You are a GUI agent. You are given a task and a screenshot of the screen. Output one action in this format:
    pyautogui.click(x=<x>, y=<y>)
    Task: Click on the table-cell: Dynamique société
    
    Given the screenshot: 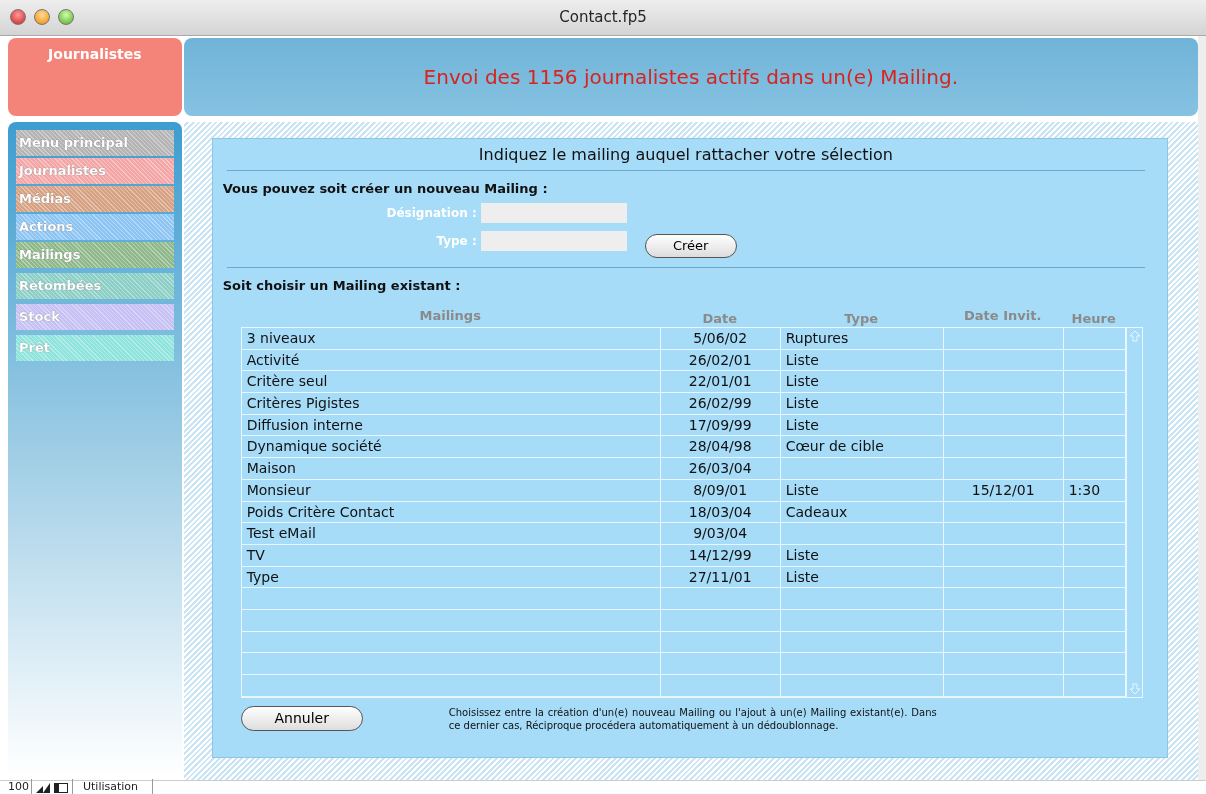 What is the action you would take?
    pyautogui.click(x=314, y=446)
    